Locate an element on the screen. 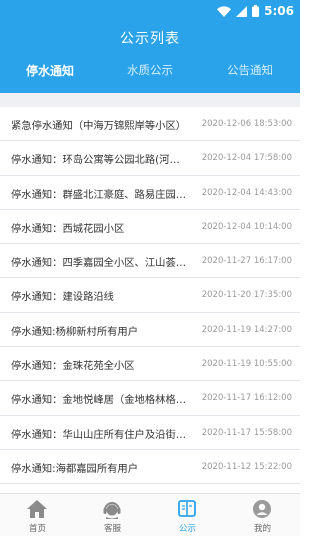  notice-date: 2020-12-04 10:14:00 is located at coordinates (246, 226).